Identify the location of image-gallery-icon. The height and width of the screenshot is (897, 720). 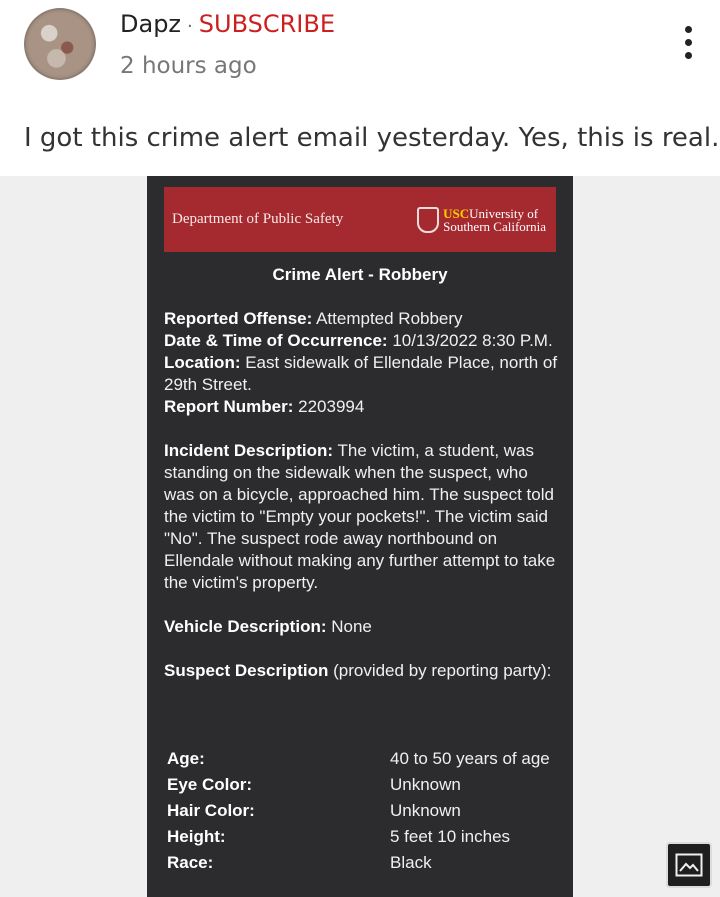
(689, 865).